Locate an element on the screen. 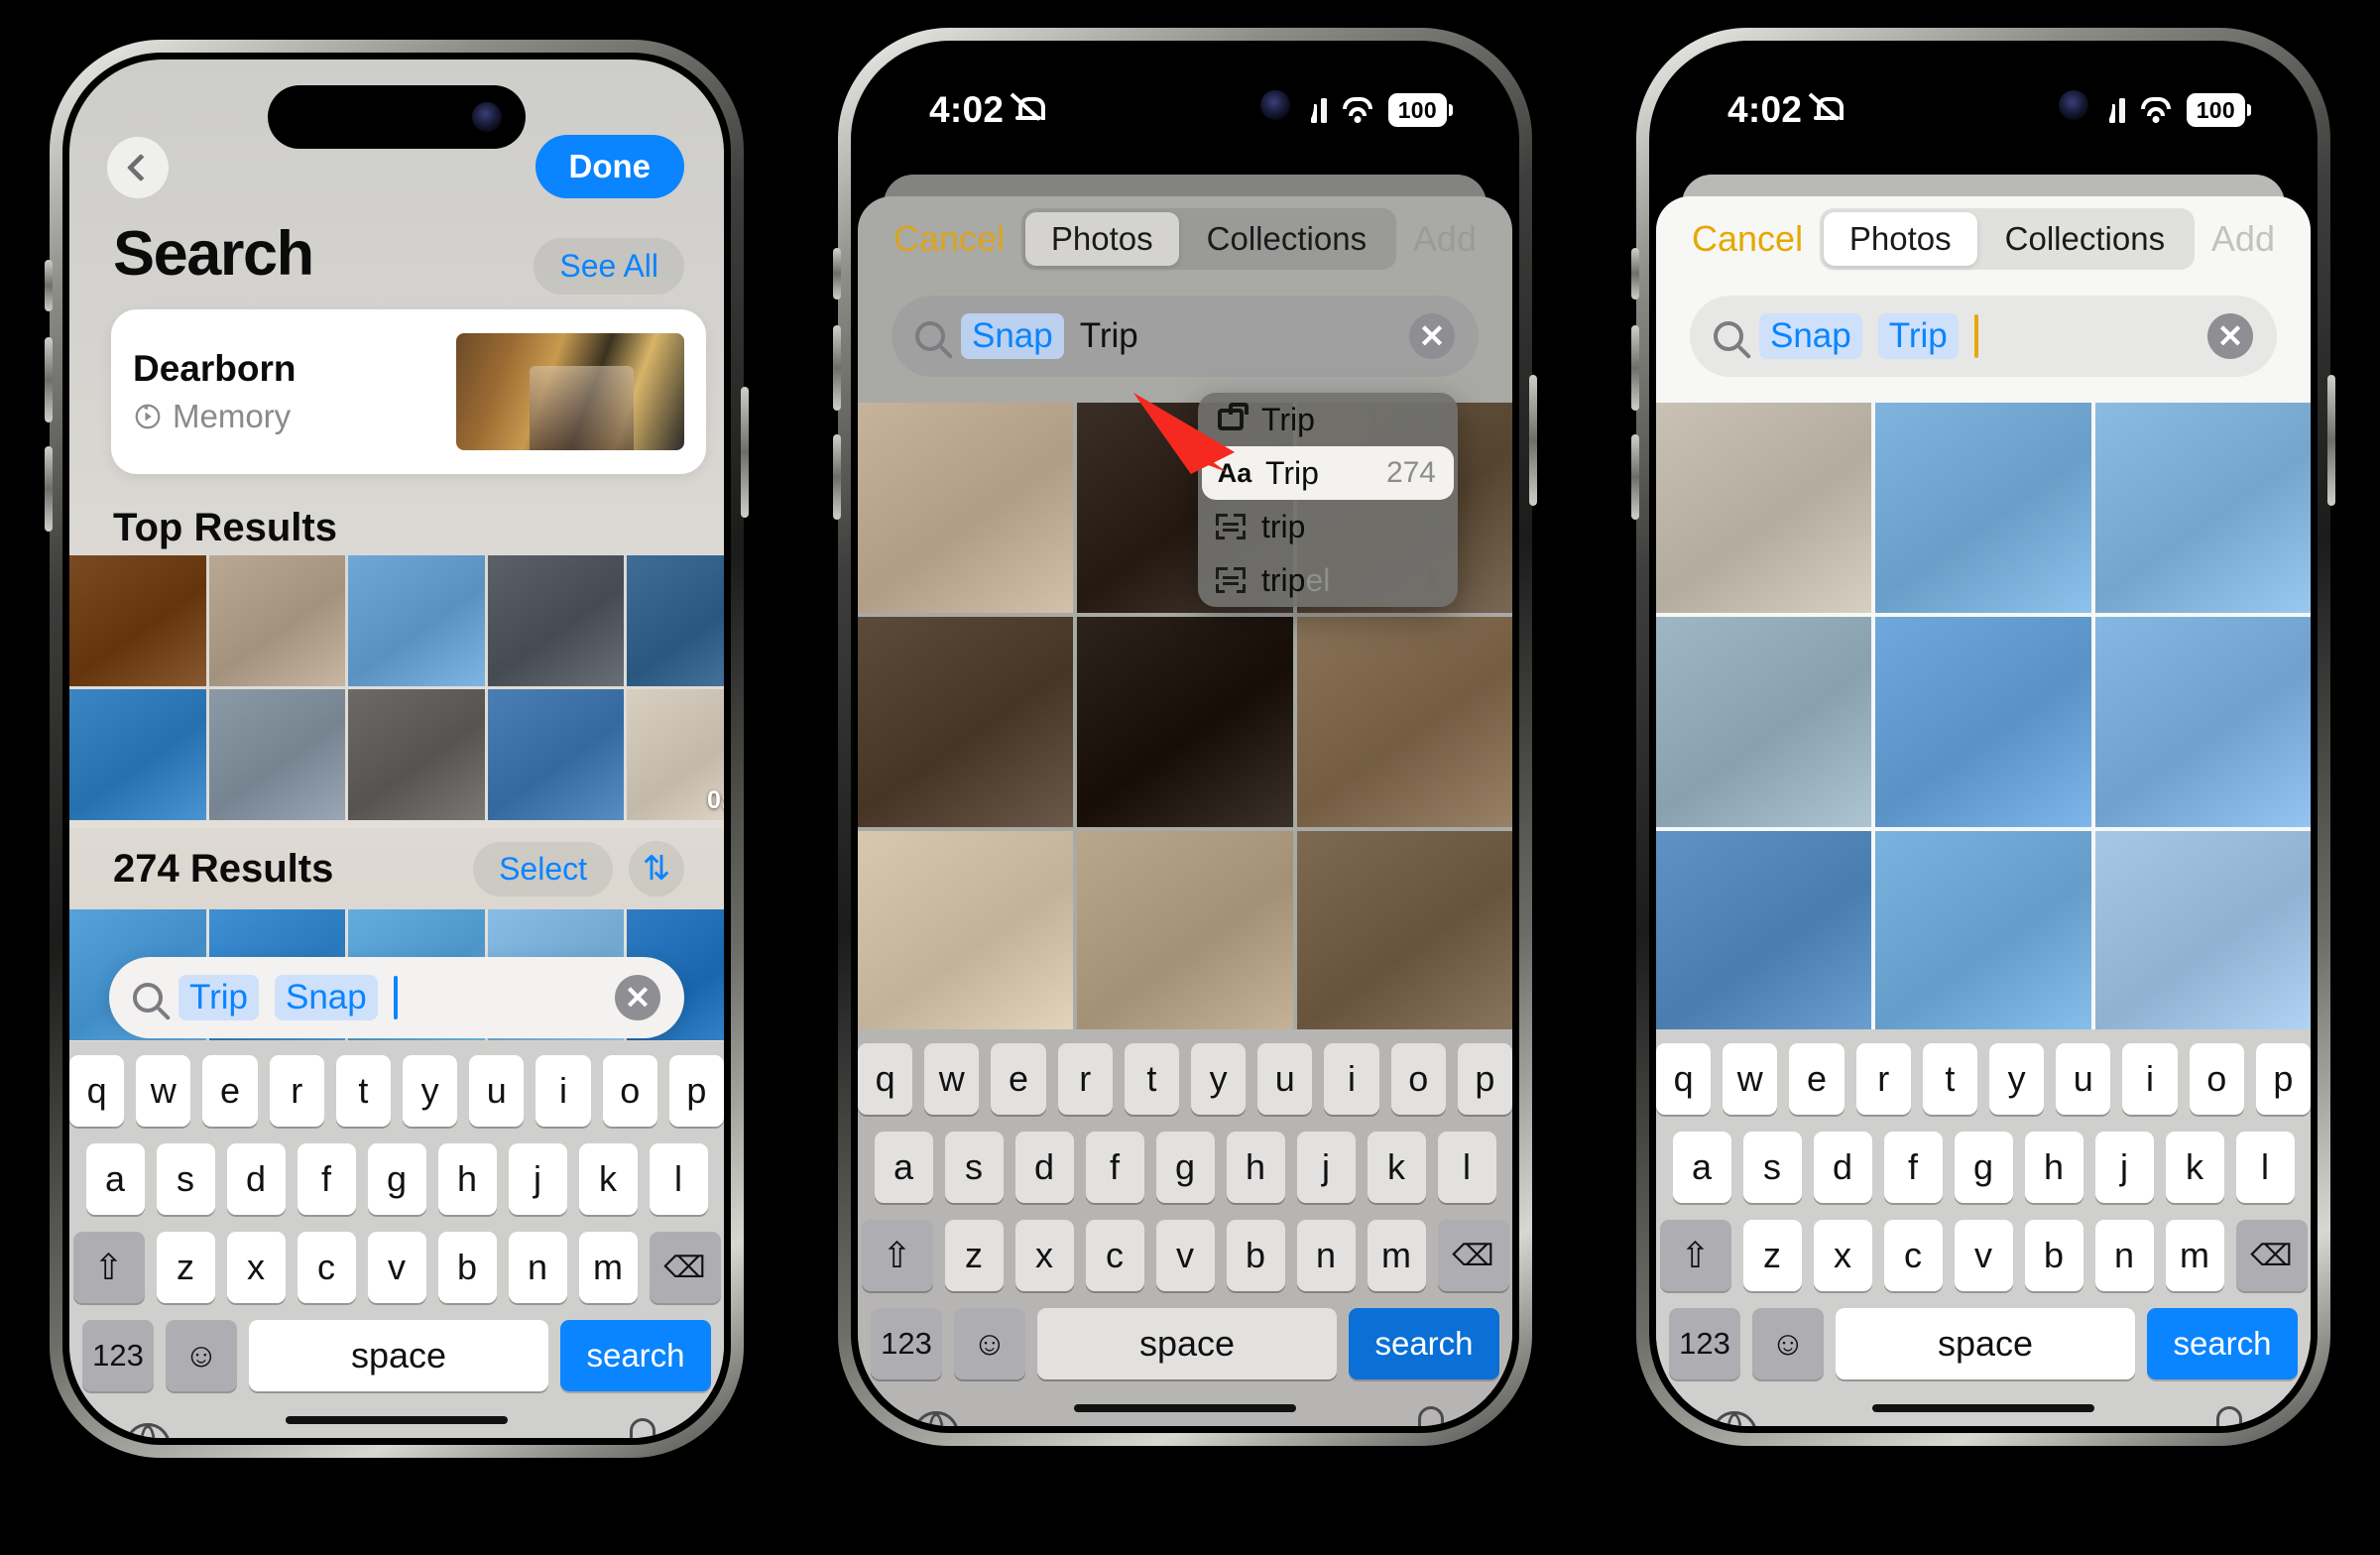  shift-arrow-icon: ⇧ is located at coordinates (1695, 1255).